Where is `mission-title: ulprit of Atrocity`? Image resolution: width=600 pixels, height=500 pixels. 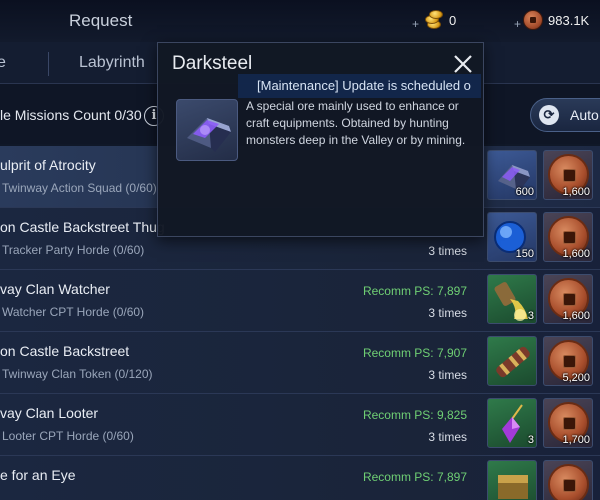 mission-title: ulprit of Atrocity is located at coordinates (48, 165).